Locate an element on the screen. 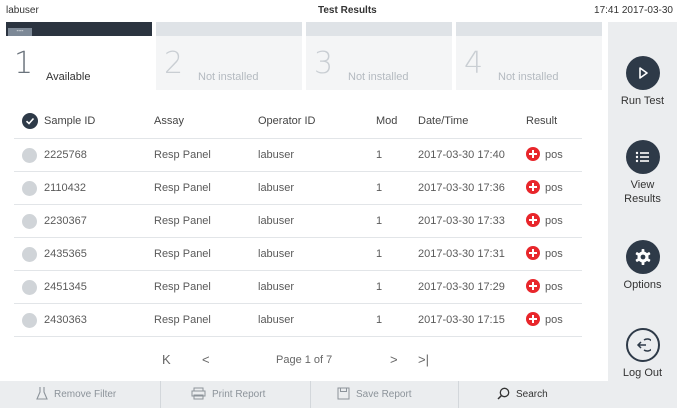  save-icon is located at coordinates (343, 395).